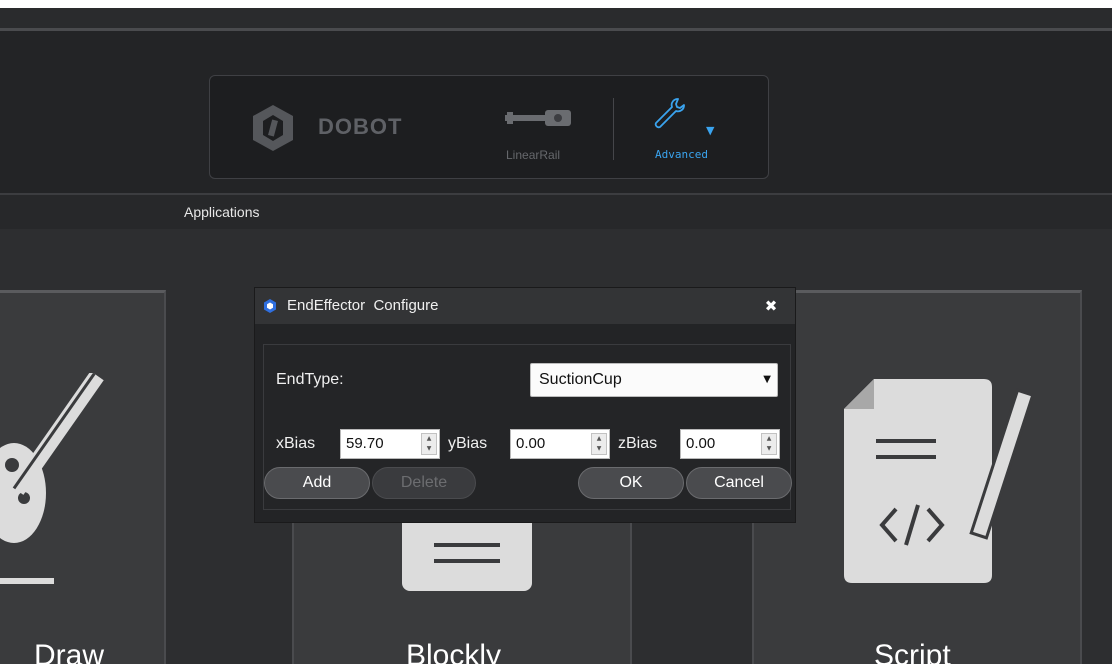 This screenshot has width=1112, height=664. What do you see at coordinates (531, 443) in the screenshot?
I see `ybias-value: 0.00` at bounding box center [531, 443].